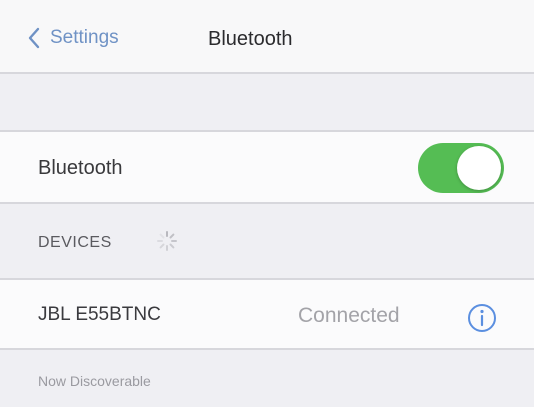  What do you see at coordinates (75, 242) in the screenshot?
I see `devices-header-label: DEVICES` at bounding box center [75, 242].